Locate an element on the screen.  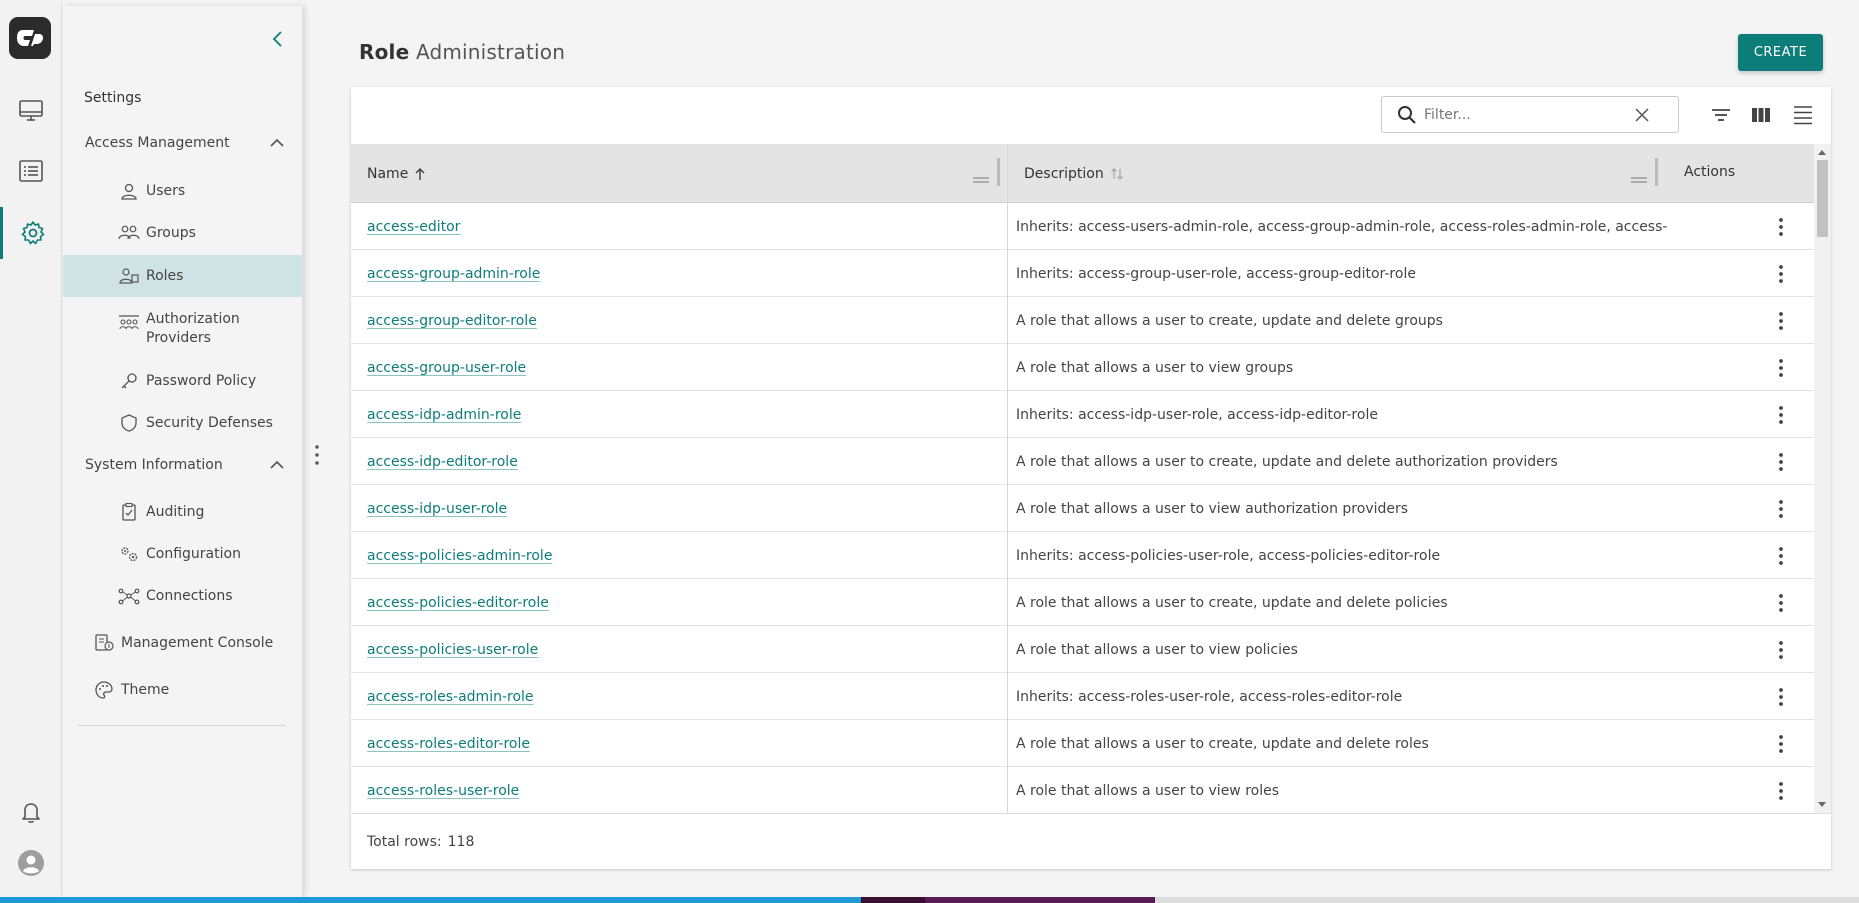
sidebar-item-auditing: Auditing is located at coordinates (183, 512).